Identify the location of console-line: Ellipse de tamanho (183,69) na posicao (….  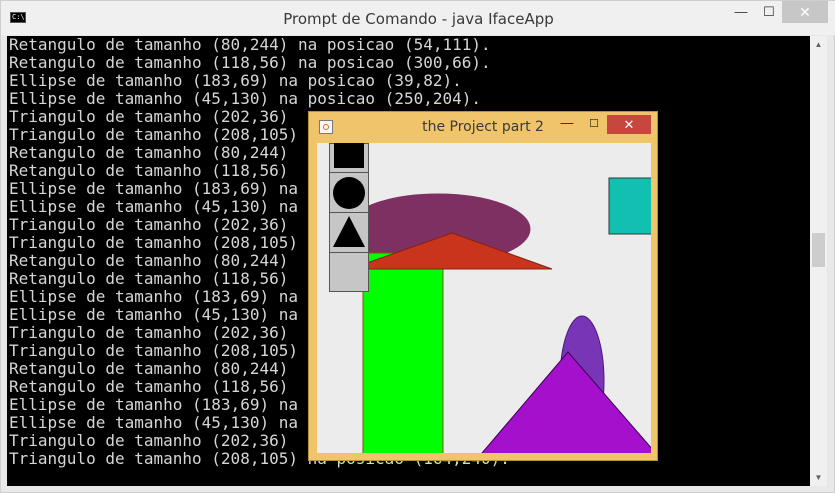
(235, 80).